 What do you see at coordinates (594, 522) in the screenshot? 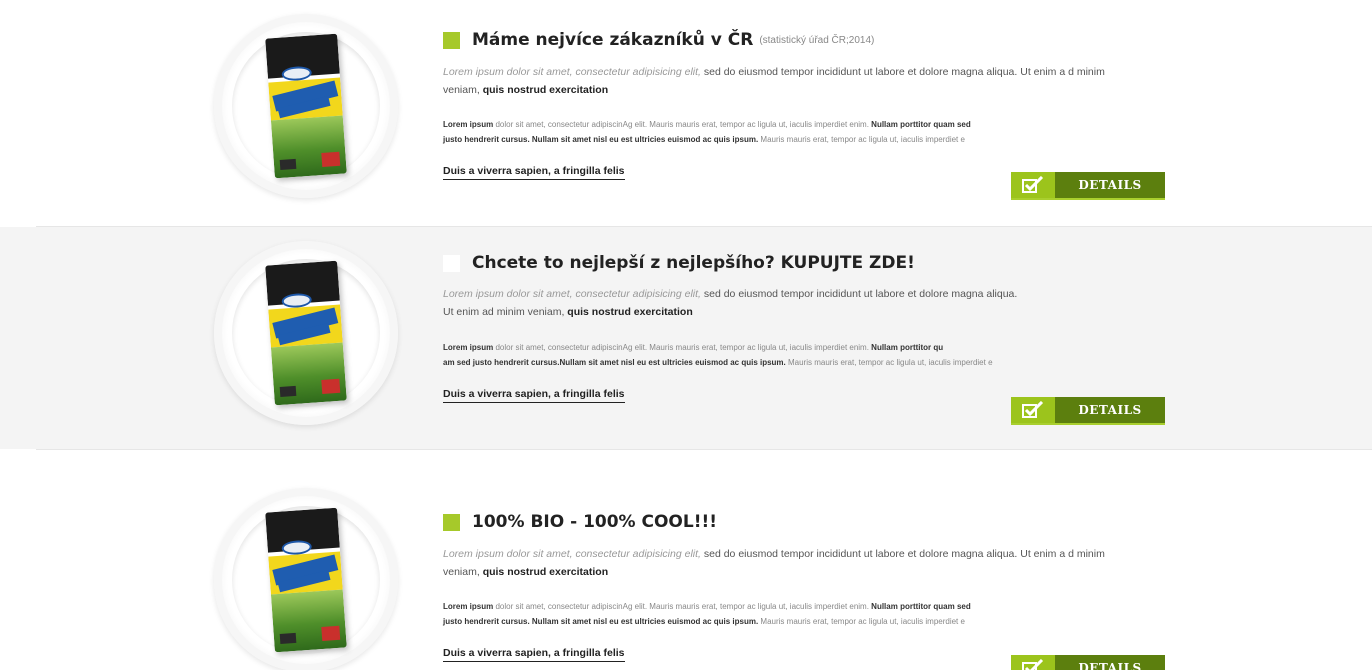
I see `product-title: 100% BIO - 100% COOL!!!` at bounding box center [594, 522].